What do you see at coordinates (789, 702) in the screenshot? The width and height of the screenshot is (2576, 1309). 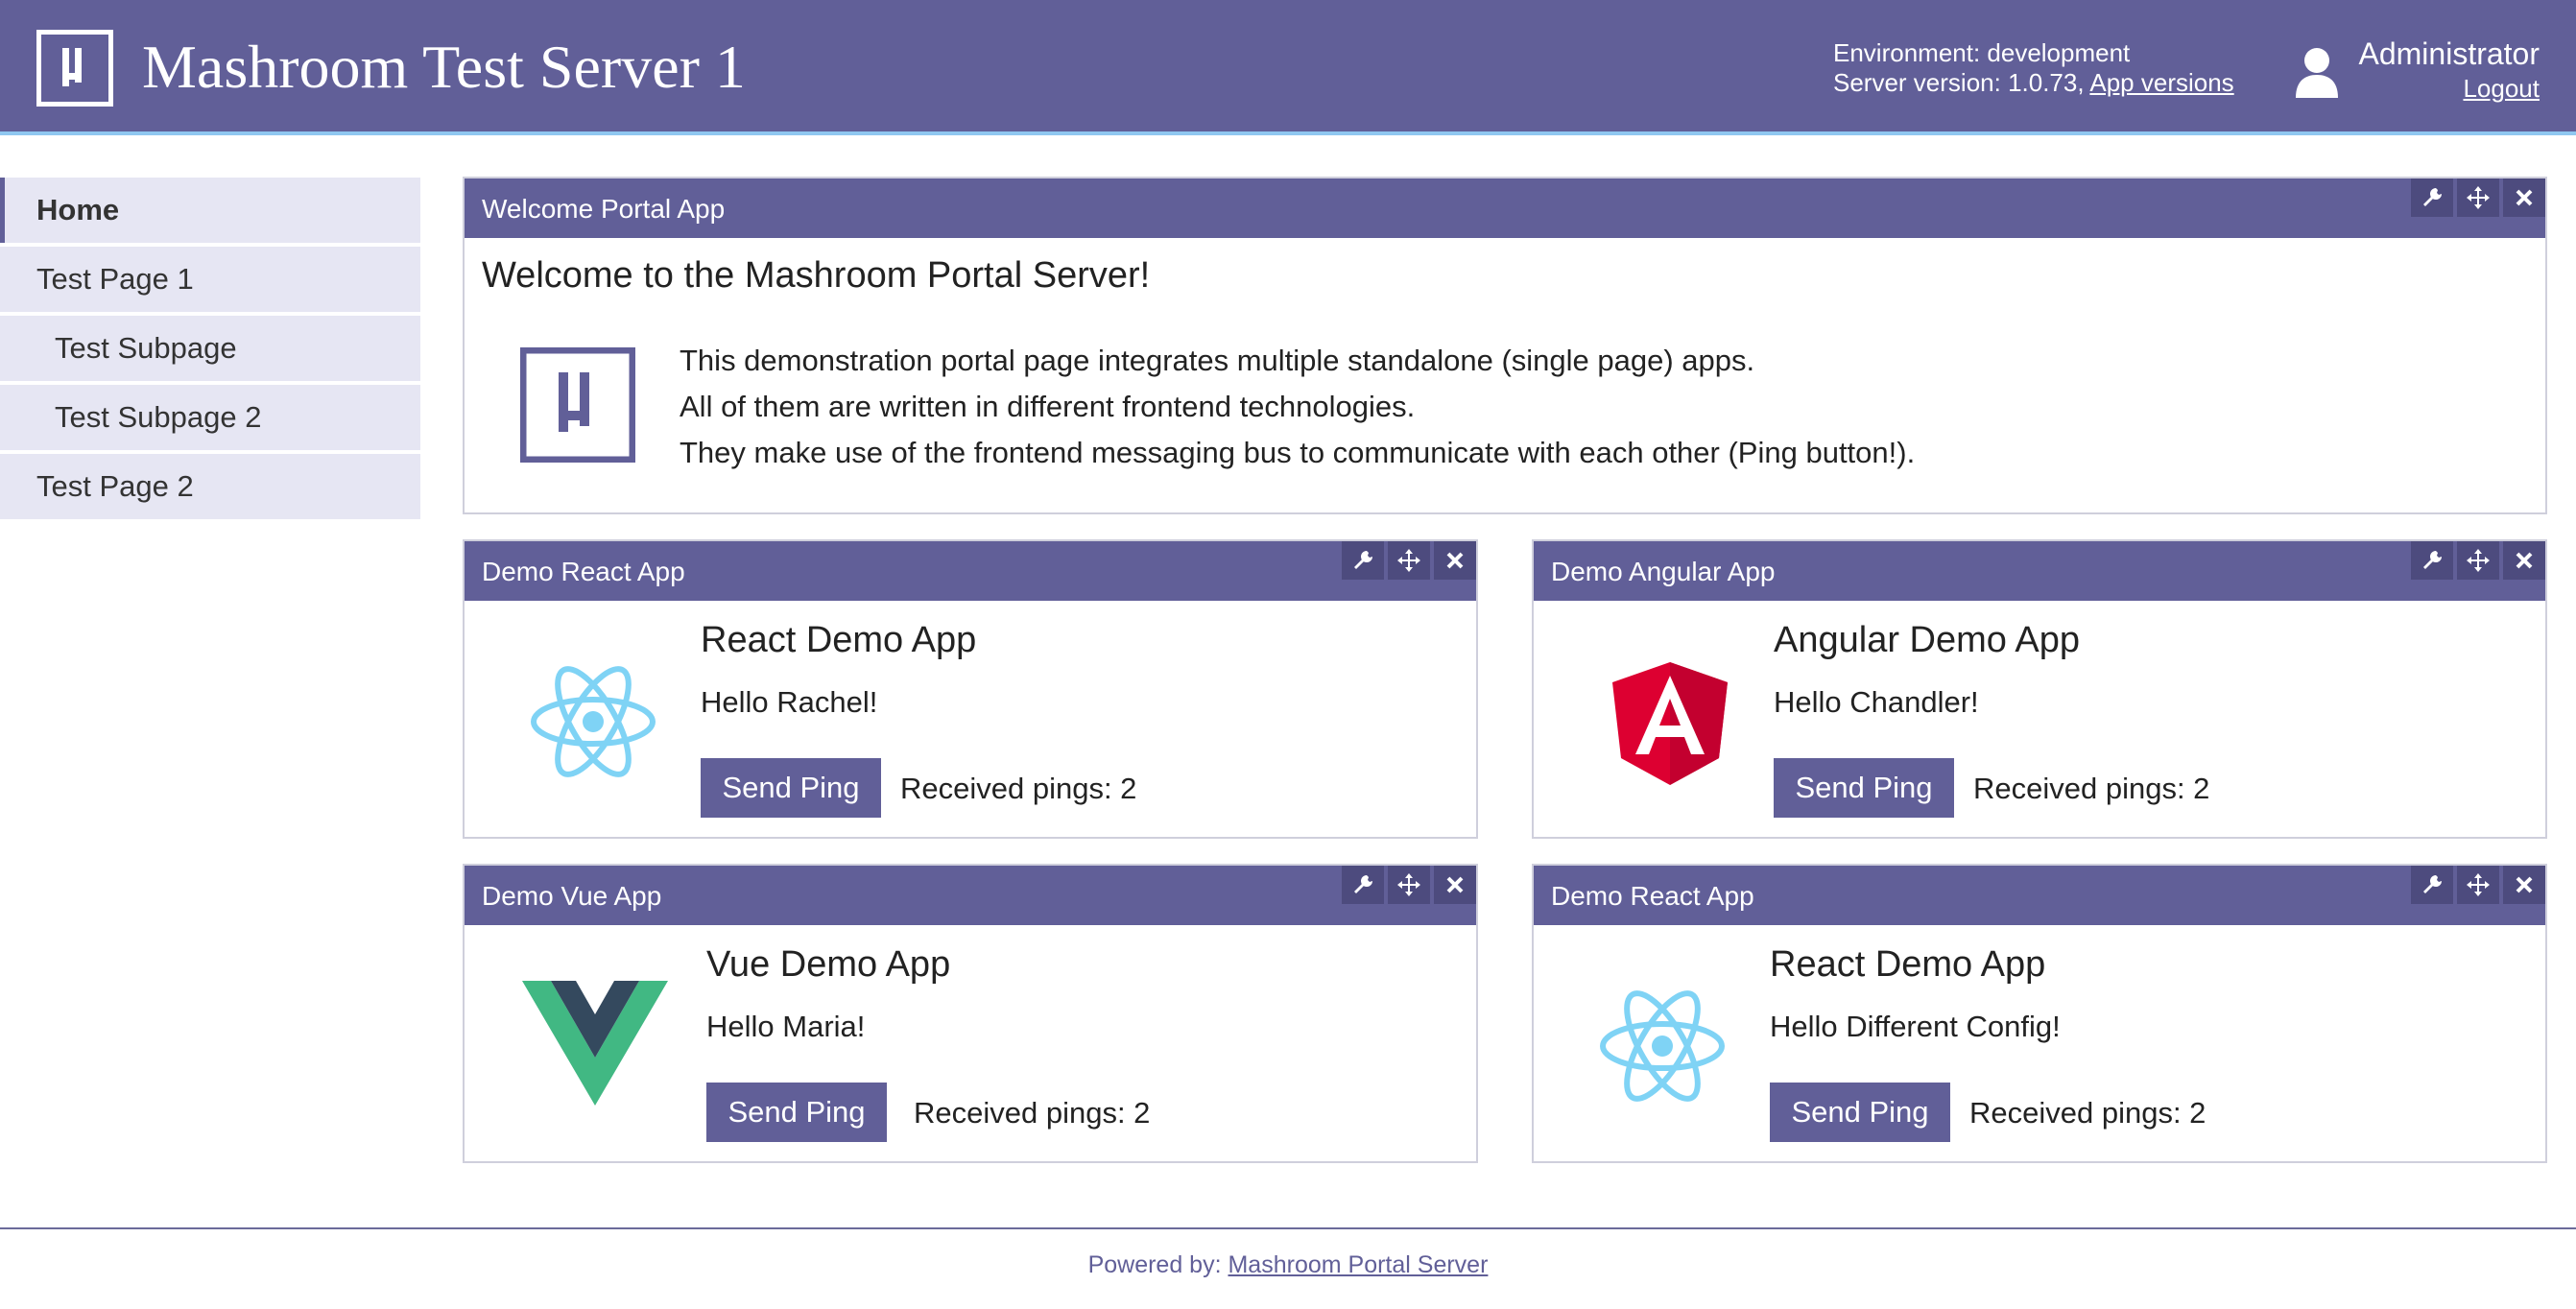 I see `greeting-text: Hello Rachel!` at bounding box center [789, 702].